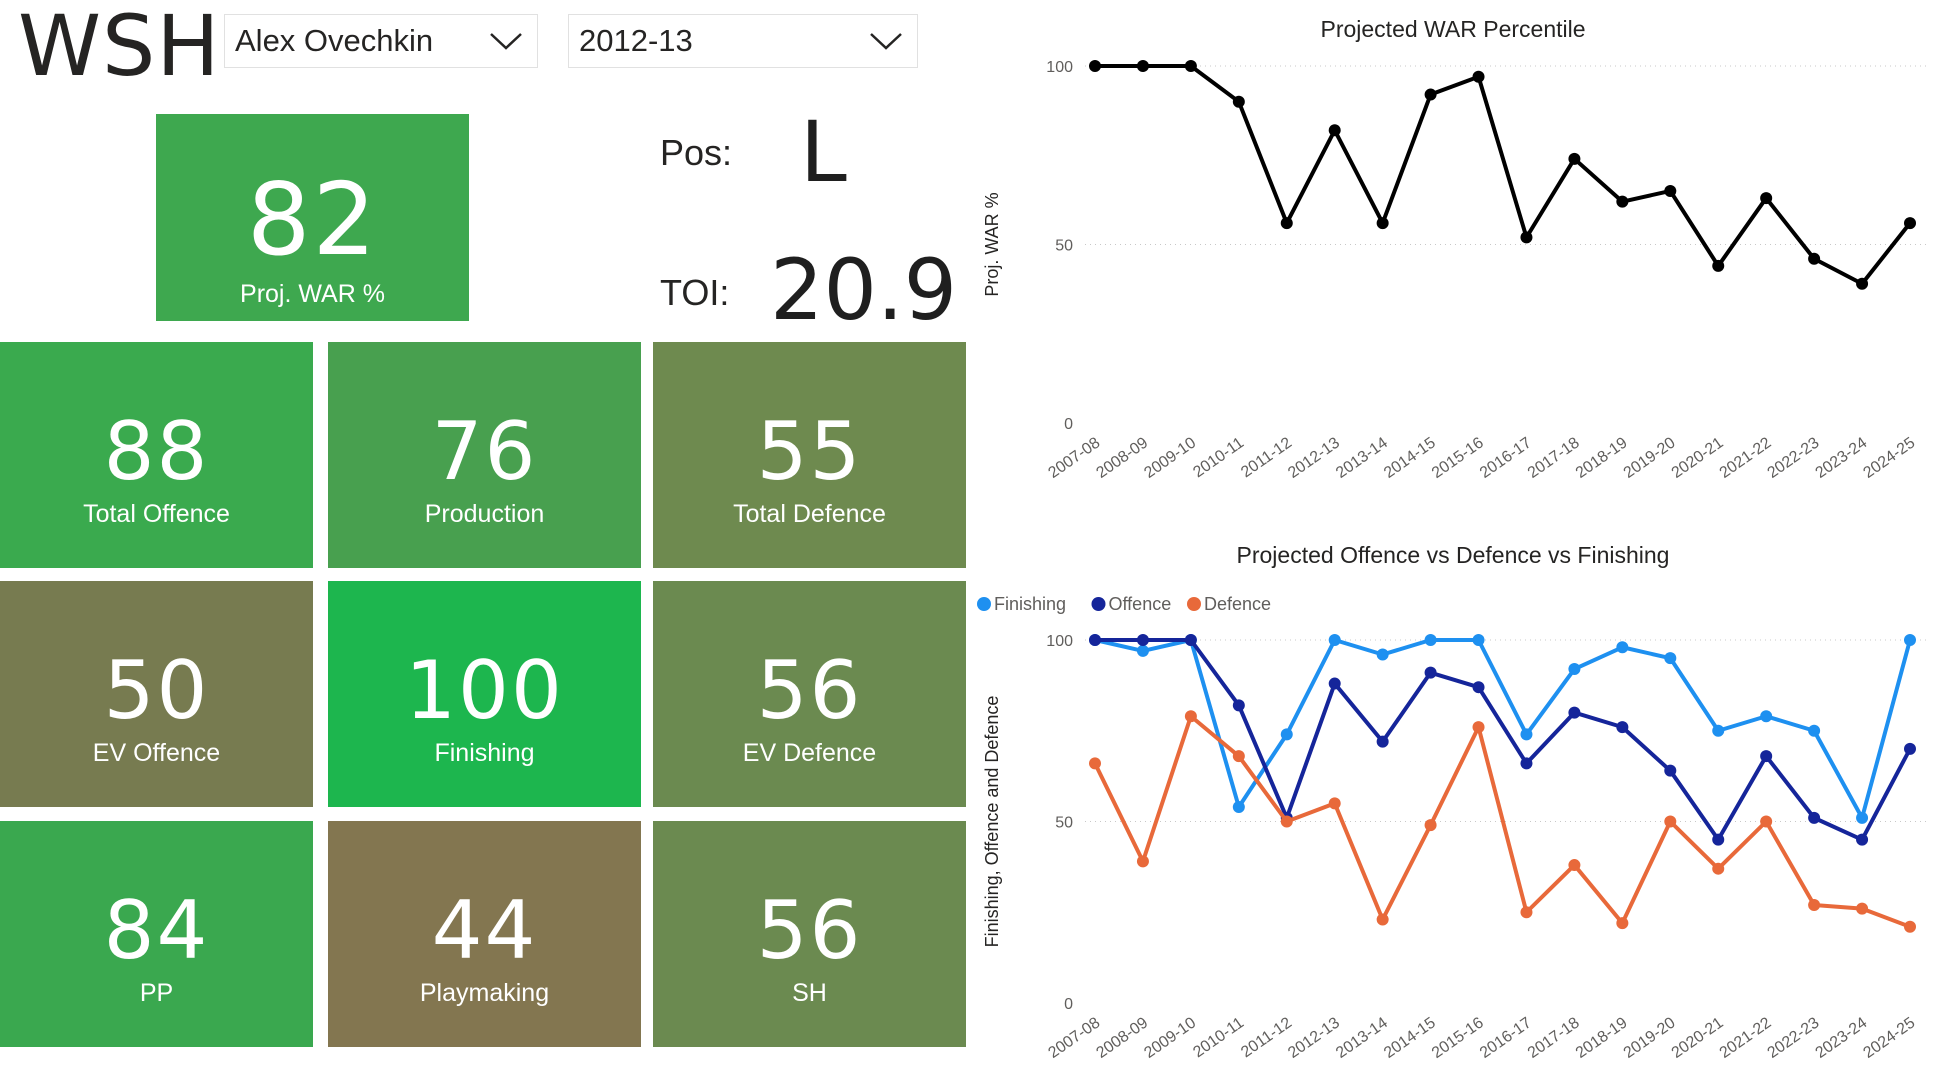  I want to click on tile-value: 100, so click(484, 690).